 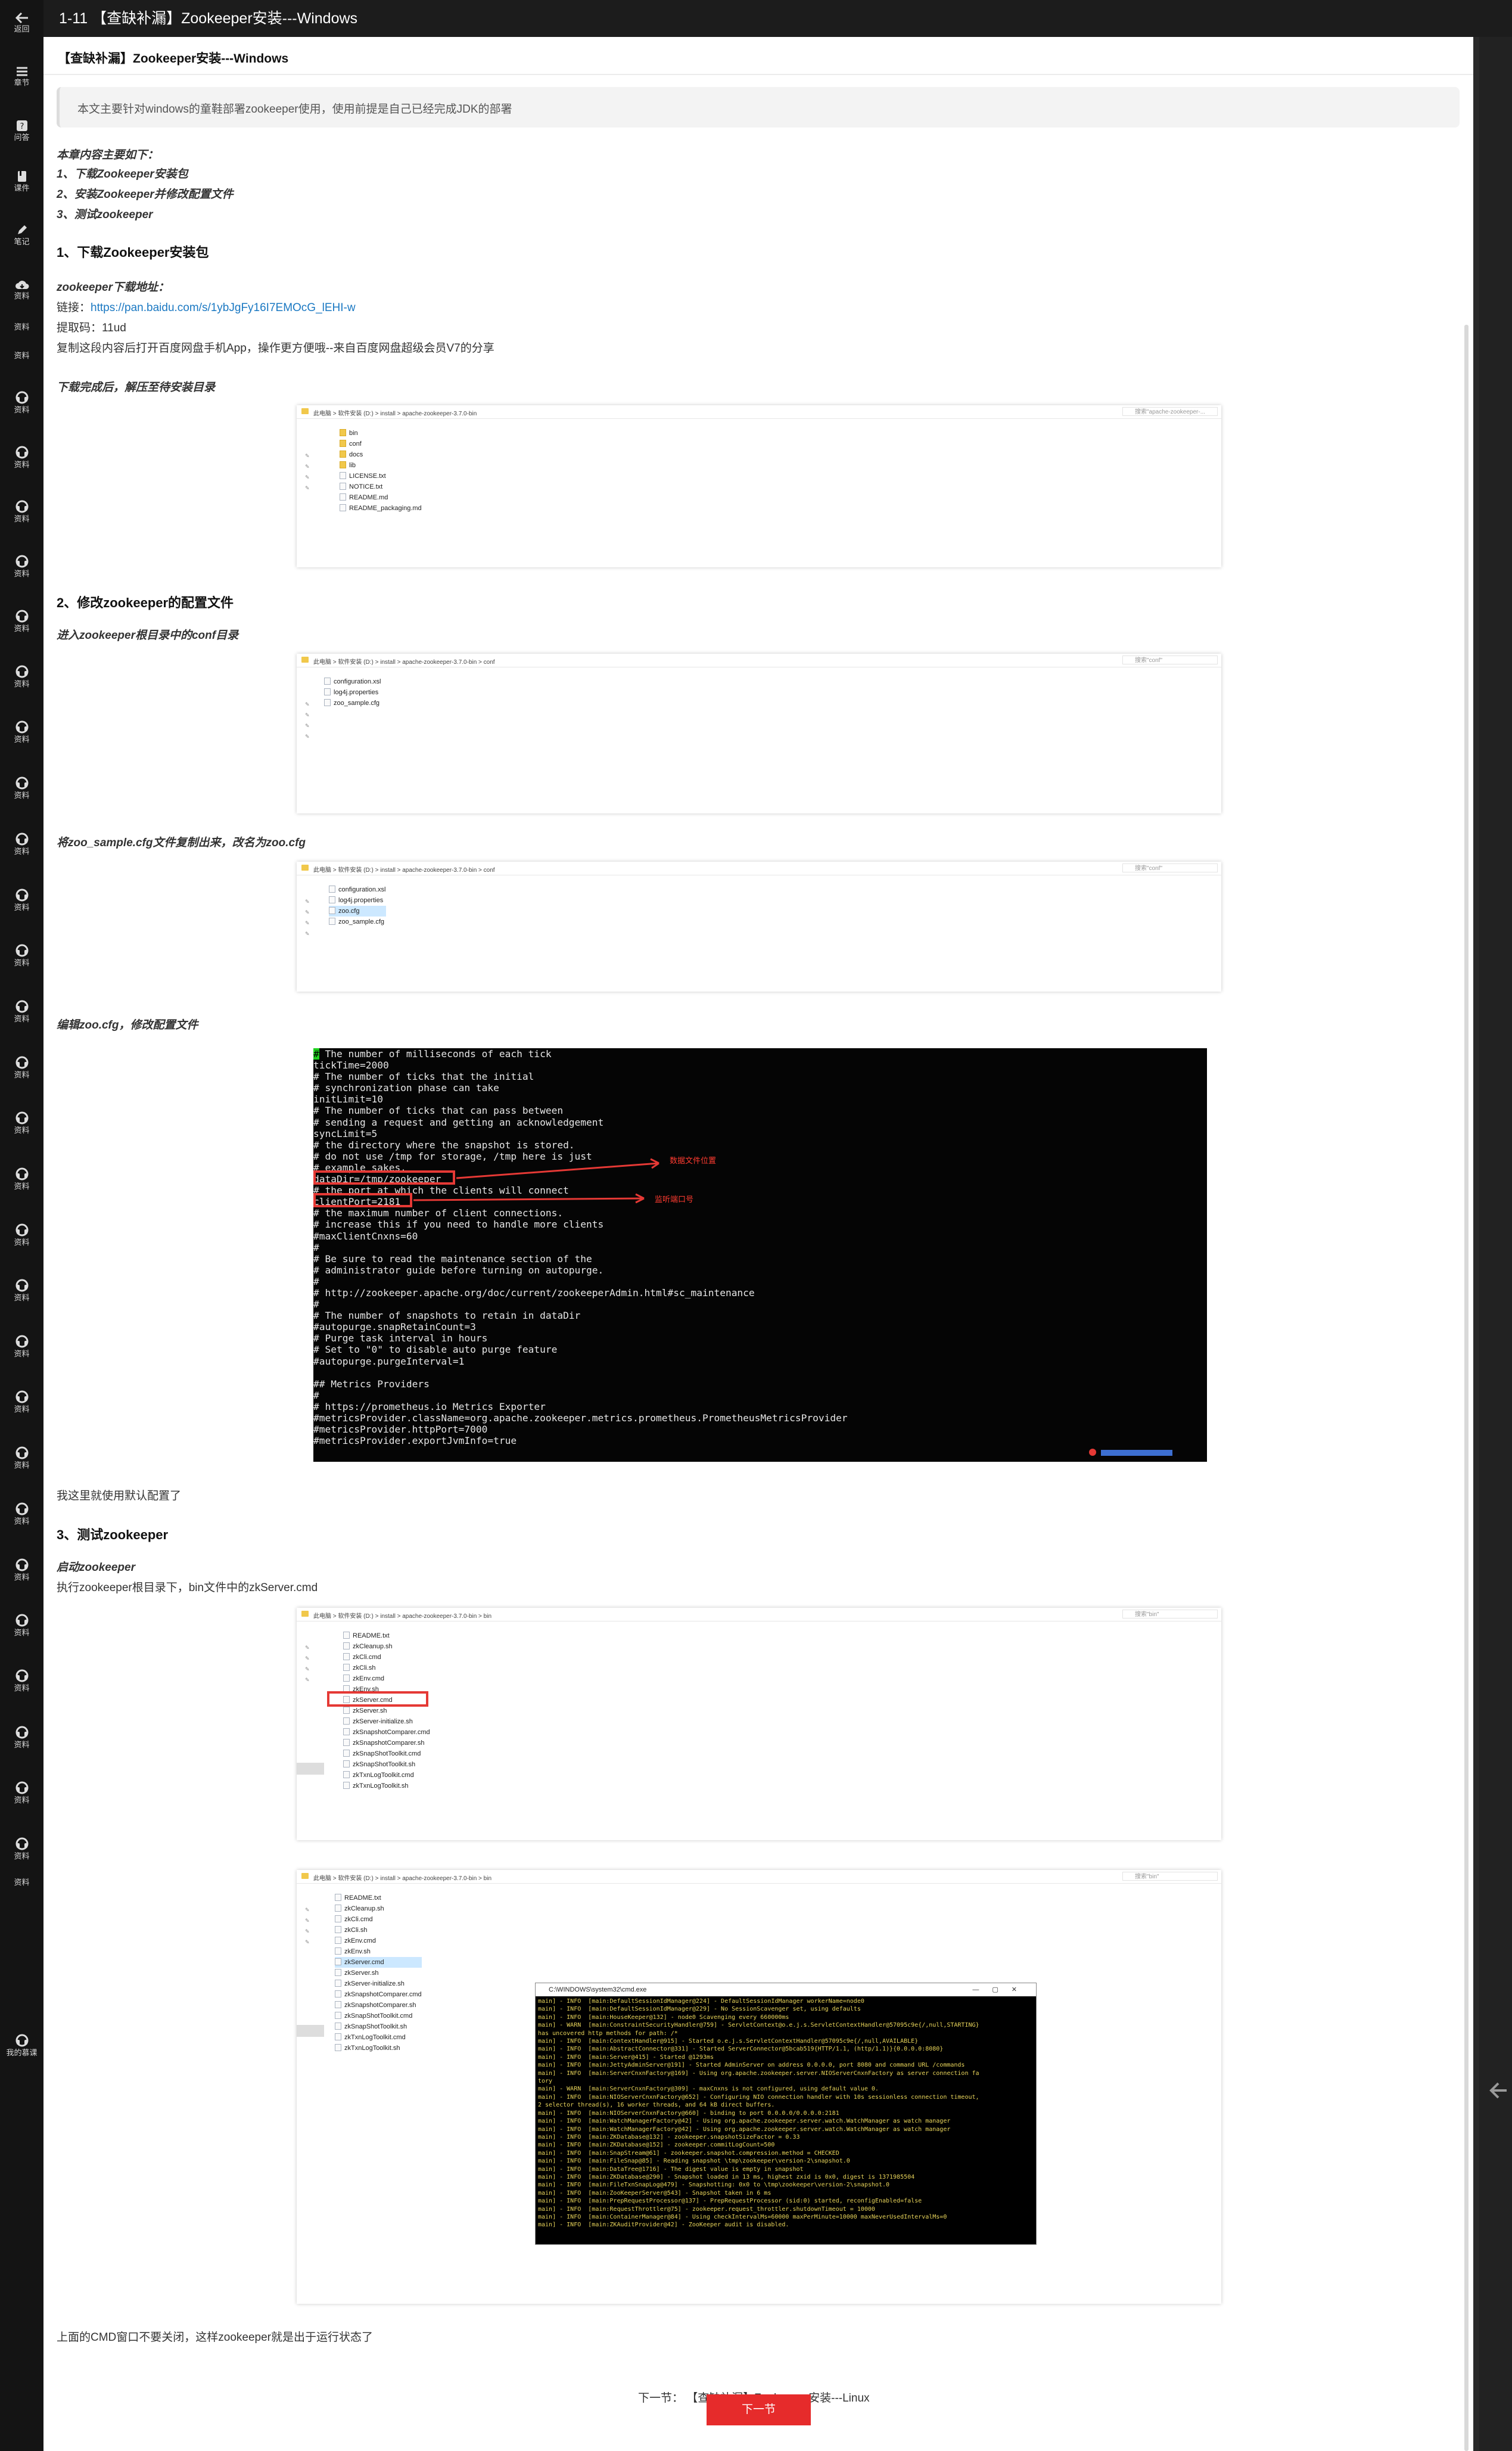 I want to click on rail-item-35: 我的慕课, so click(x=21, y=2045).